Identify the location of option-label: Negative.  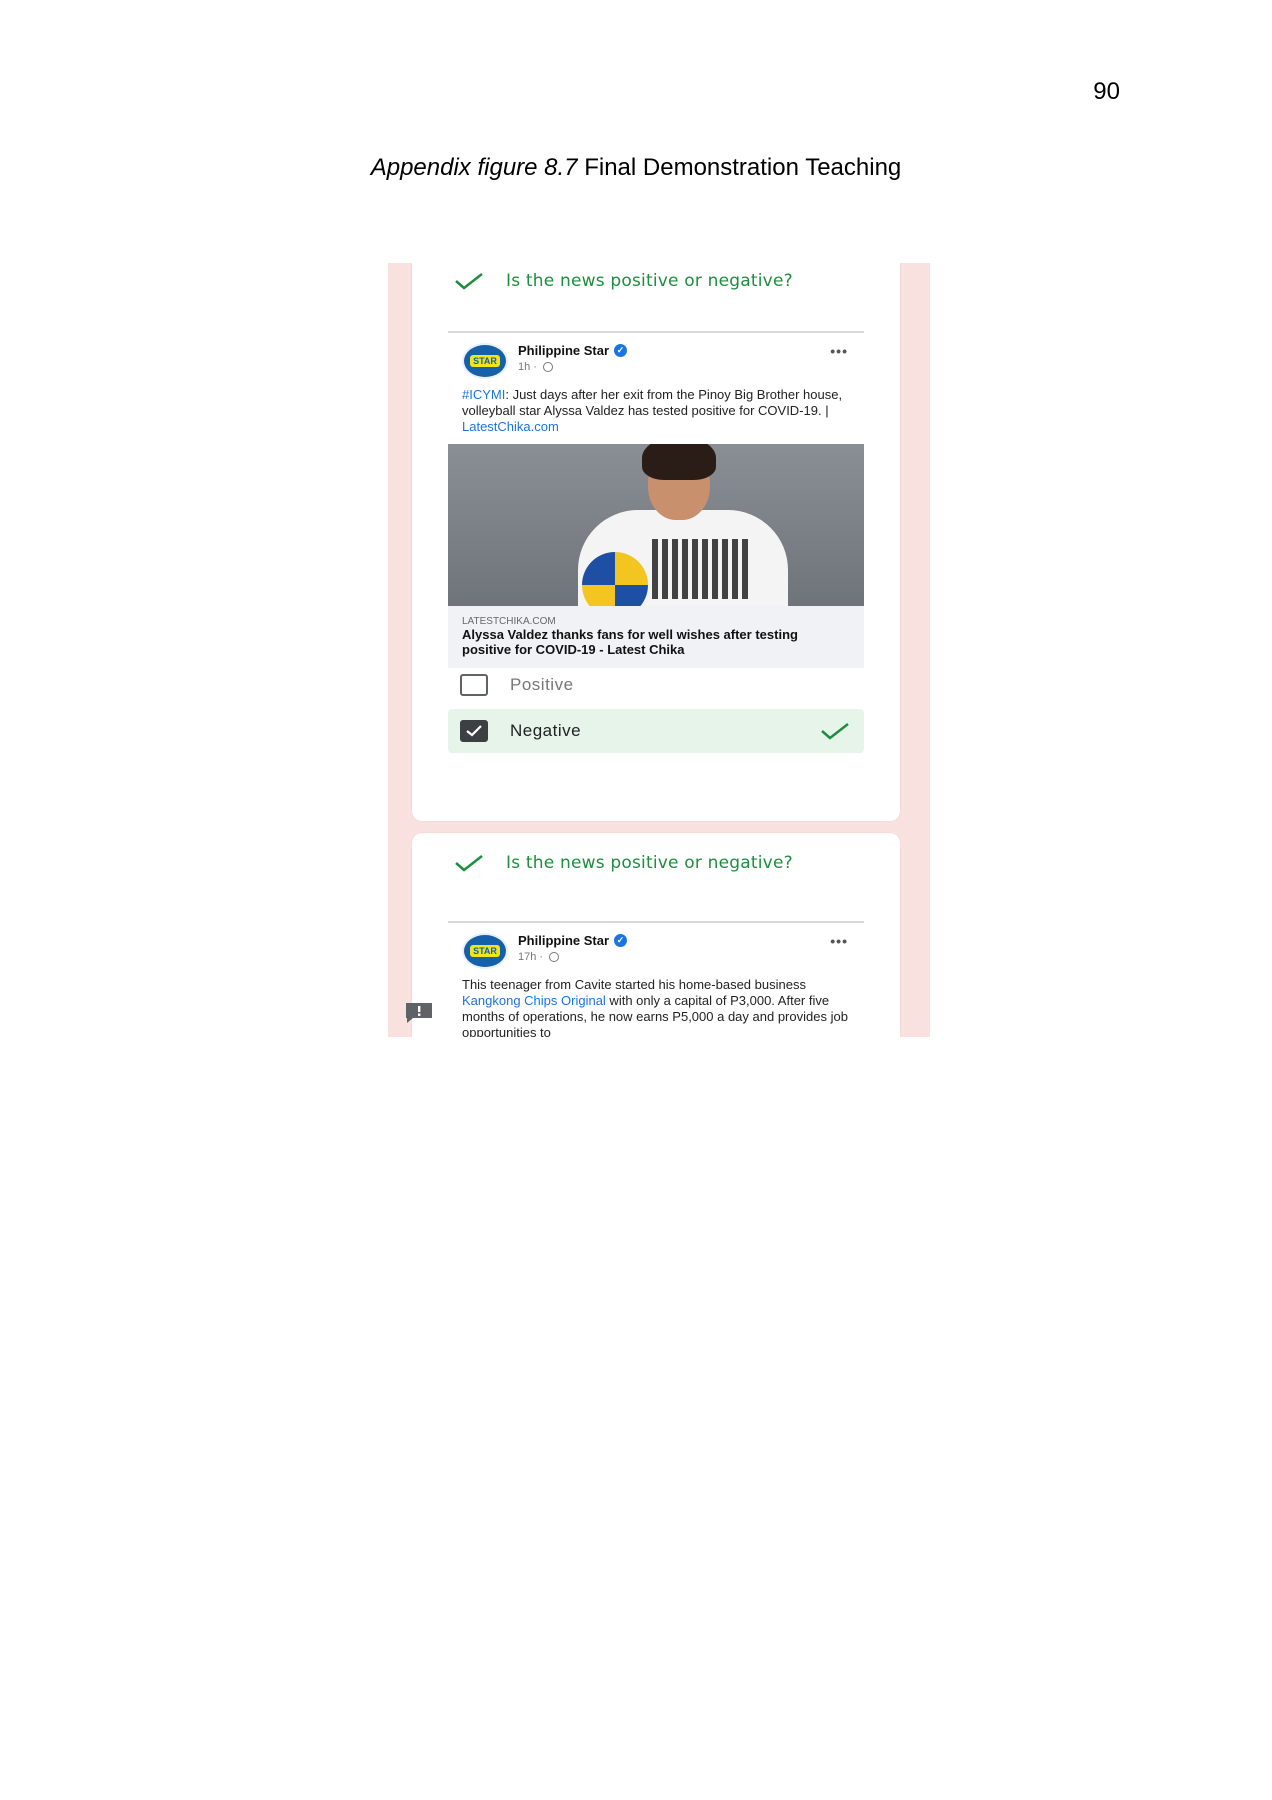
(546, 730).